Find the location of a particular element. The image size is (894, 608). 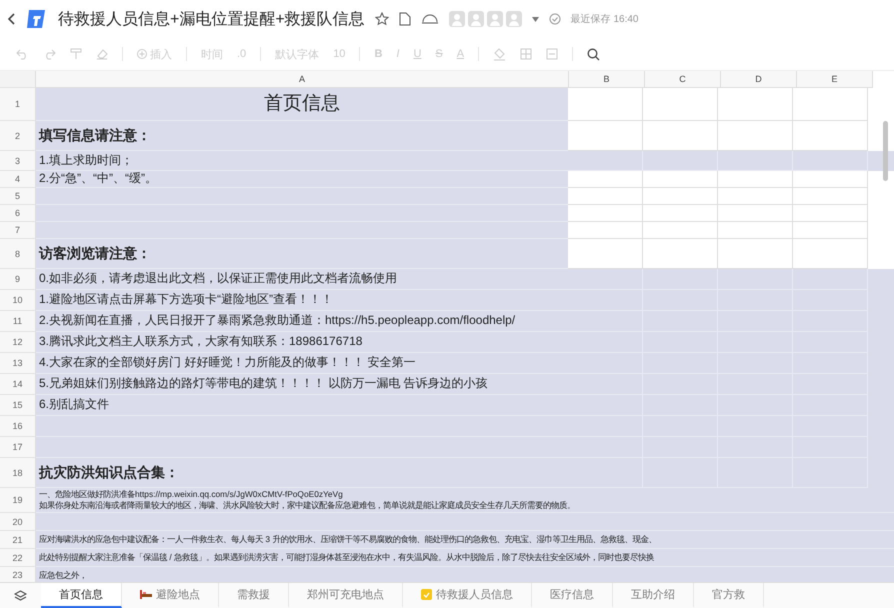

sheet-tab: 郑州可充电地点 is located at coordinates (346, 595).